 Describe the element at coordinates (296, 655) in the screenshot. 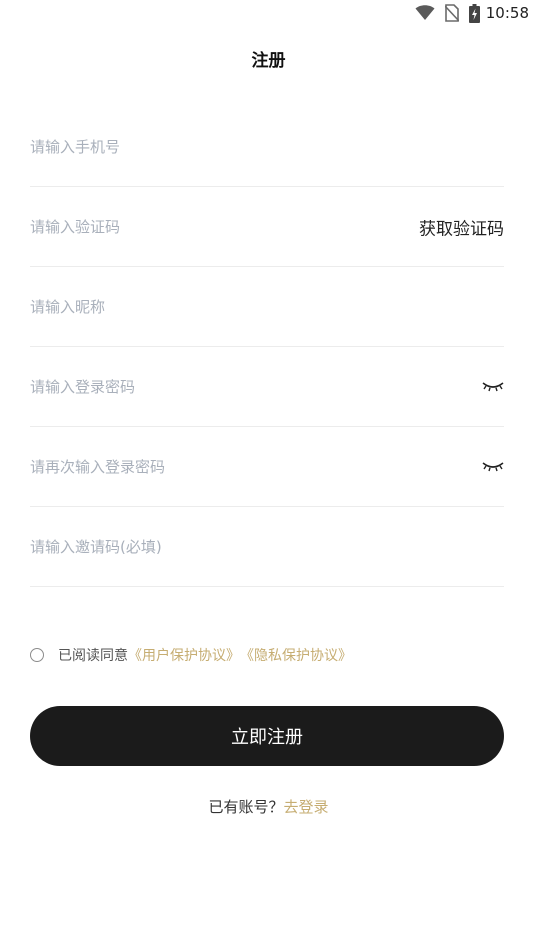

I see `privacy-agreement-link: 《隐私保护协议》` at that location.